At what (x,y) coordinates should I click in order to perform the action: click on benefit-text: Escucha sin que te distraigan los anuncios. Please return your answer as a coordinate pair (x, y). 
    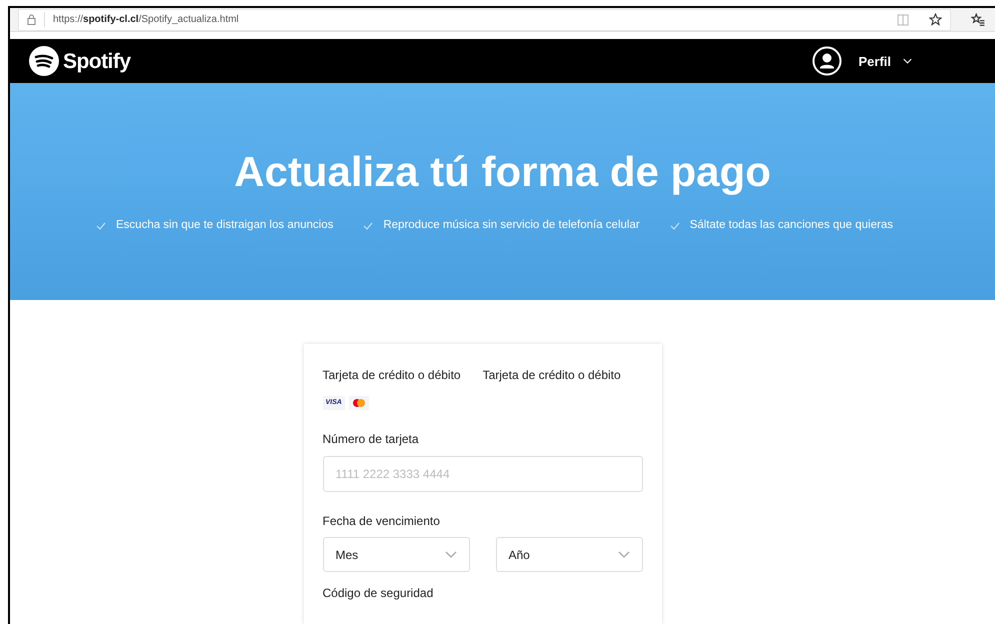
    Looking at the image, I should click on (225, 226).